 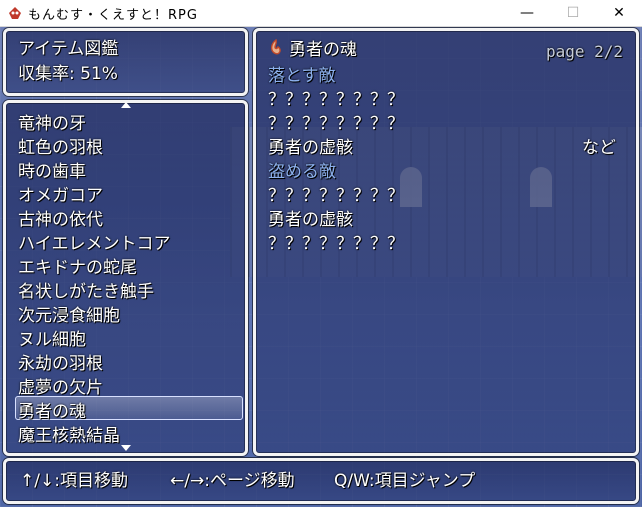 What do you see at coordinates (69, 316) in the screenshot?
I see `list-item: 次元浸食細胞` at bounding box center [69, 316].